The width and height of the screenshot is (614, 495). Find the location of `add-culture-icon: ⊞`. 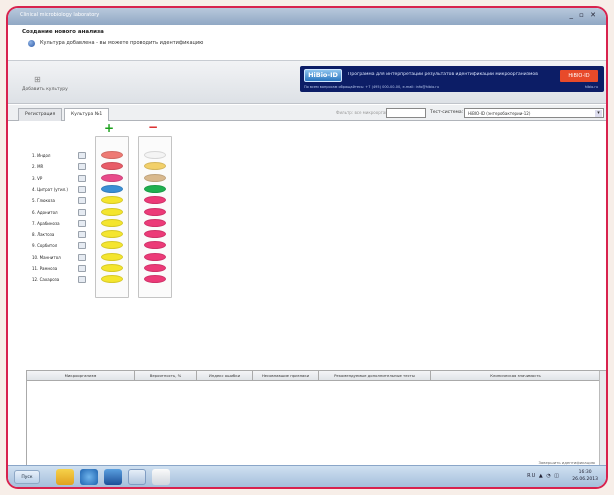

add-culture-icon: ⊞ is located at coordinates (39, 79).